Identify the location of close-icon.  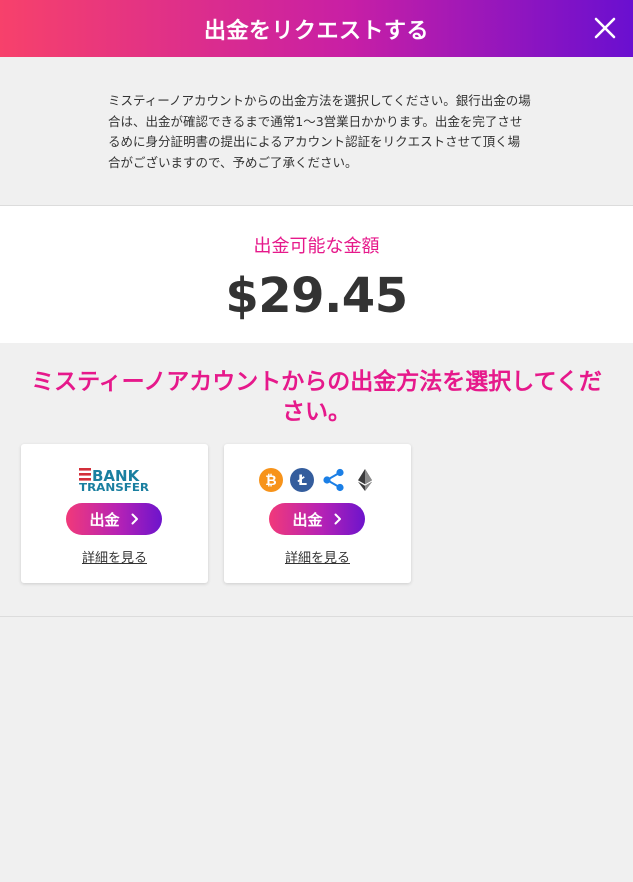
(605, 28).